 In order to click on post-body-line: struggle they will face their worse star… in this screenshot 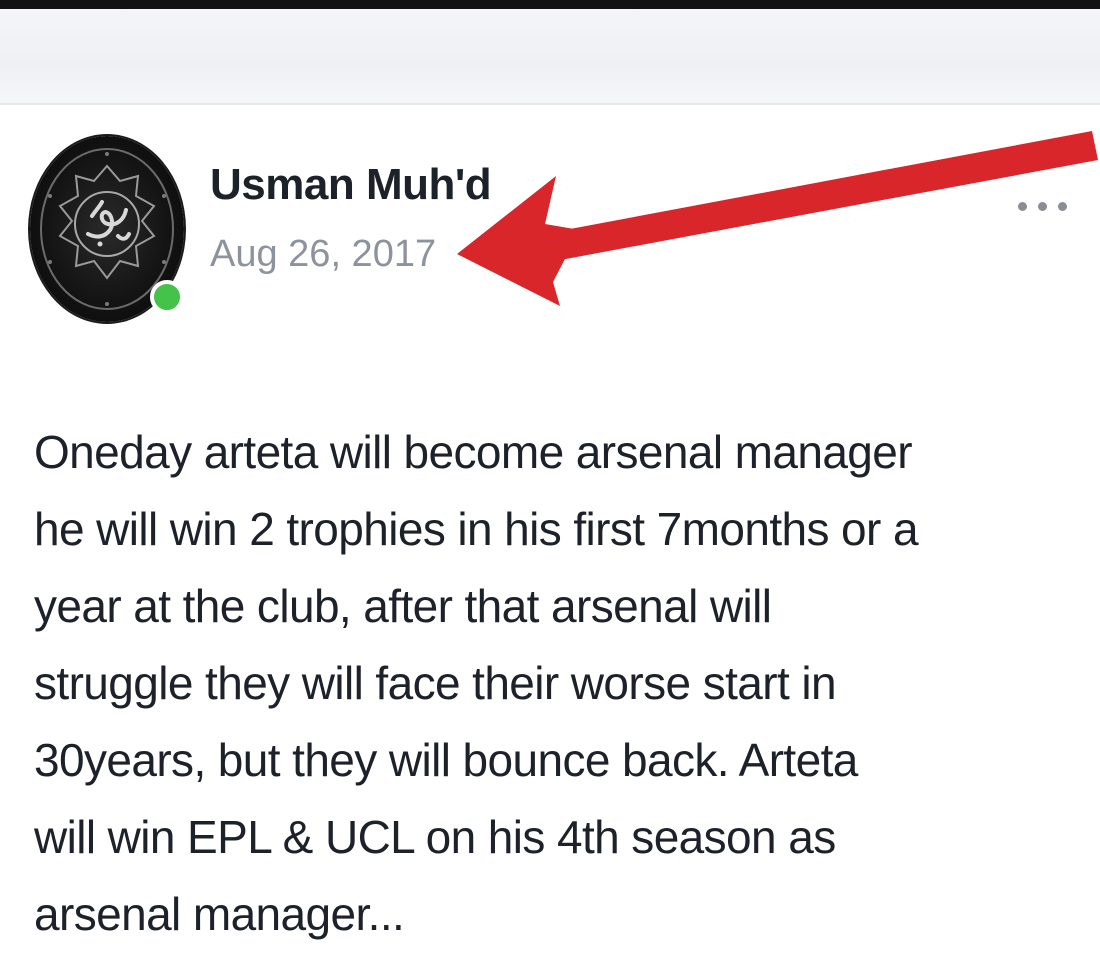, I will do `click(435, 683)`.